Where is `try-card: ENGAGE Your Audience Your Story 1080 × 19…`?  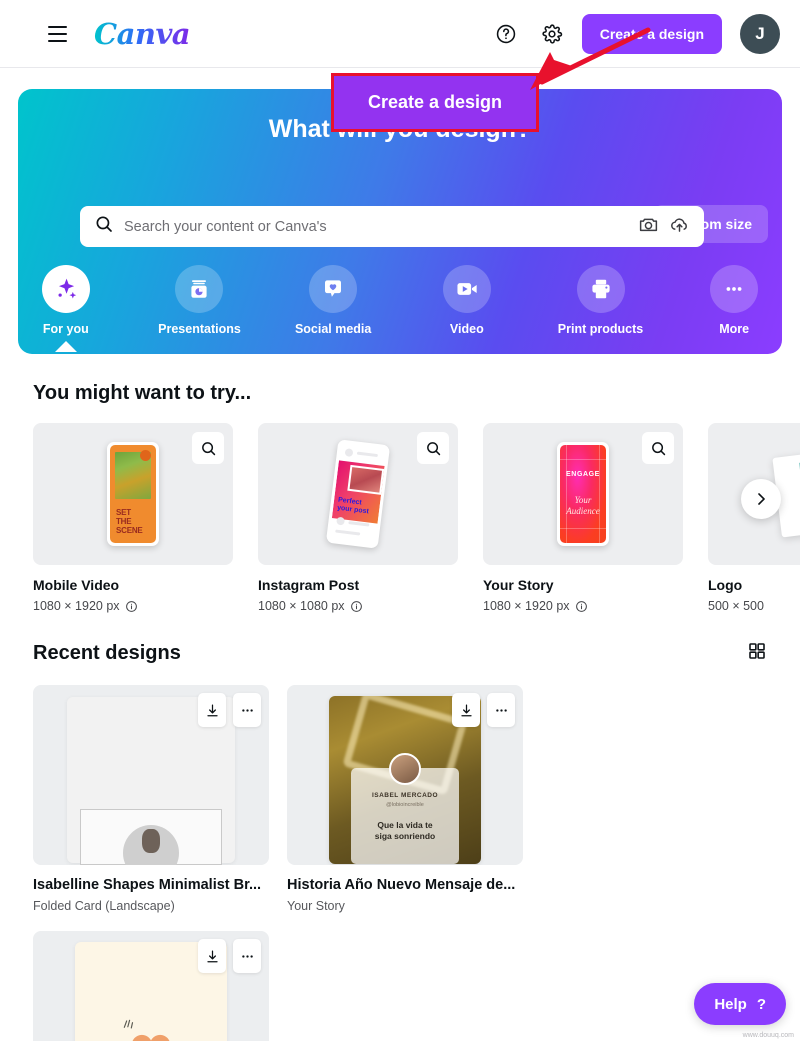
try-card: ENGAGE Your Audience Your Story 1080 × 19… is located at coordinates (583, 518).